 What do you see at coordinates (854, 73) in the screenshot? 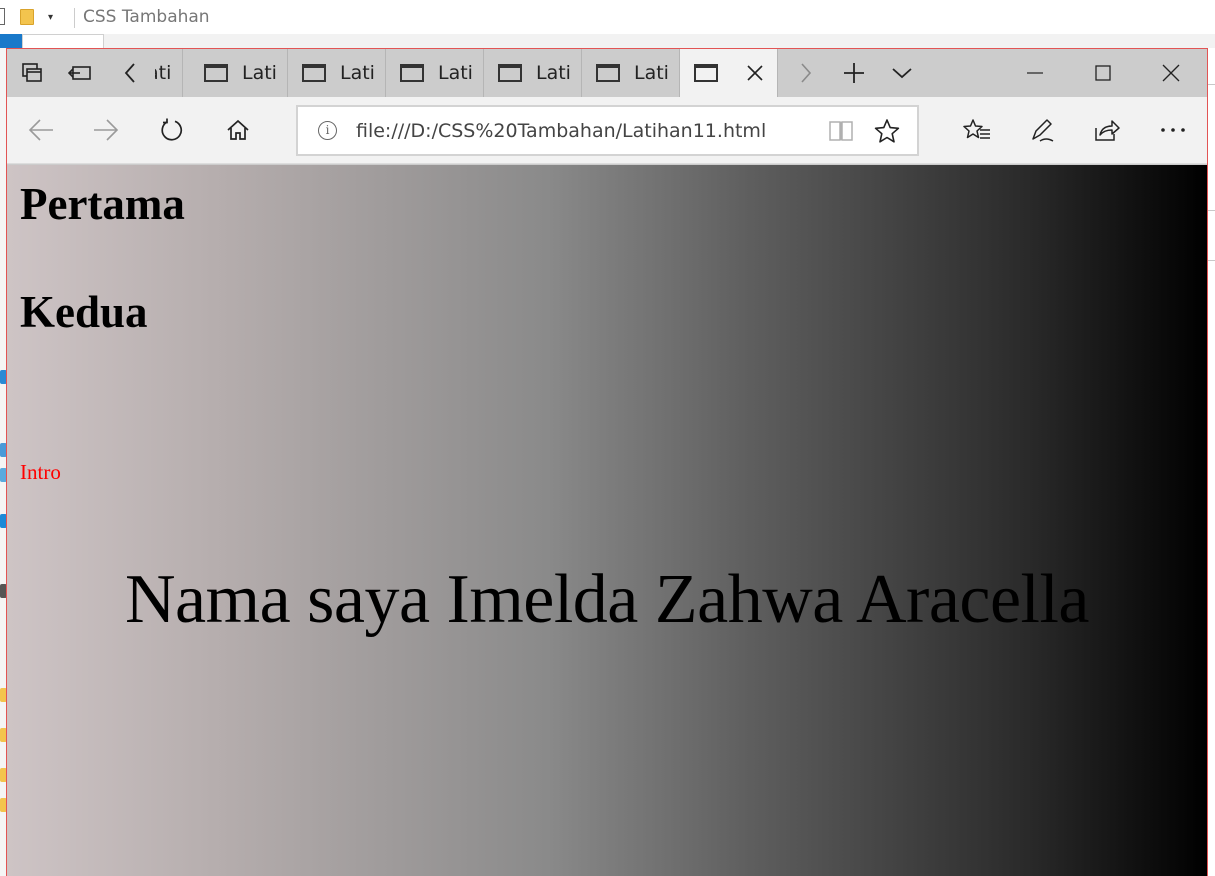
I see `plus-icon` at bounding box center [854, 73].